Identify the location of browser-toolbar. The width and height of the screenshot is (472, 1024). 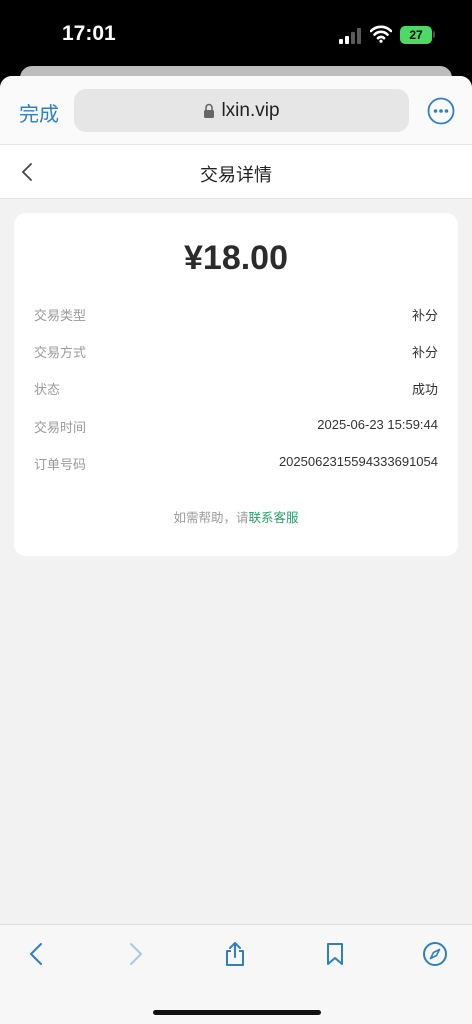
(236, 974).